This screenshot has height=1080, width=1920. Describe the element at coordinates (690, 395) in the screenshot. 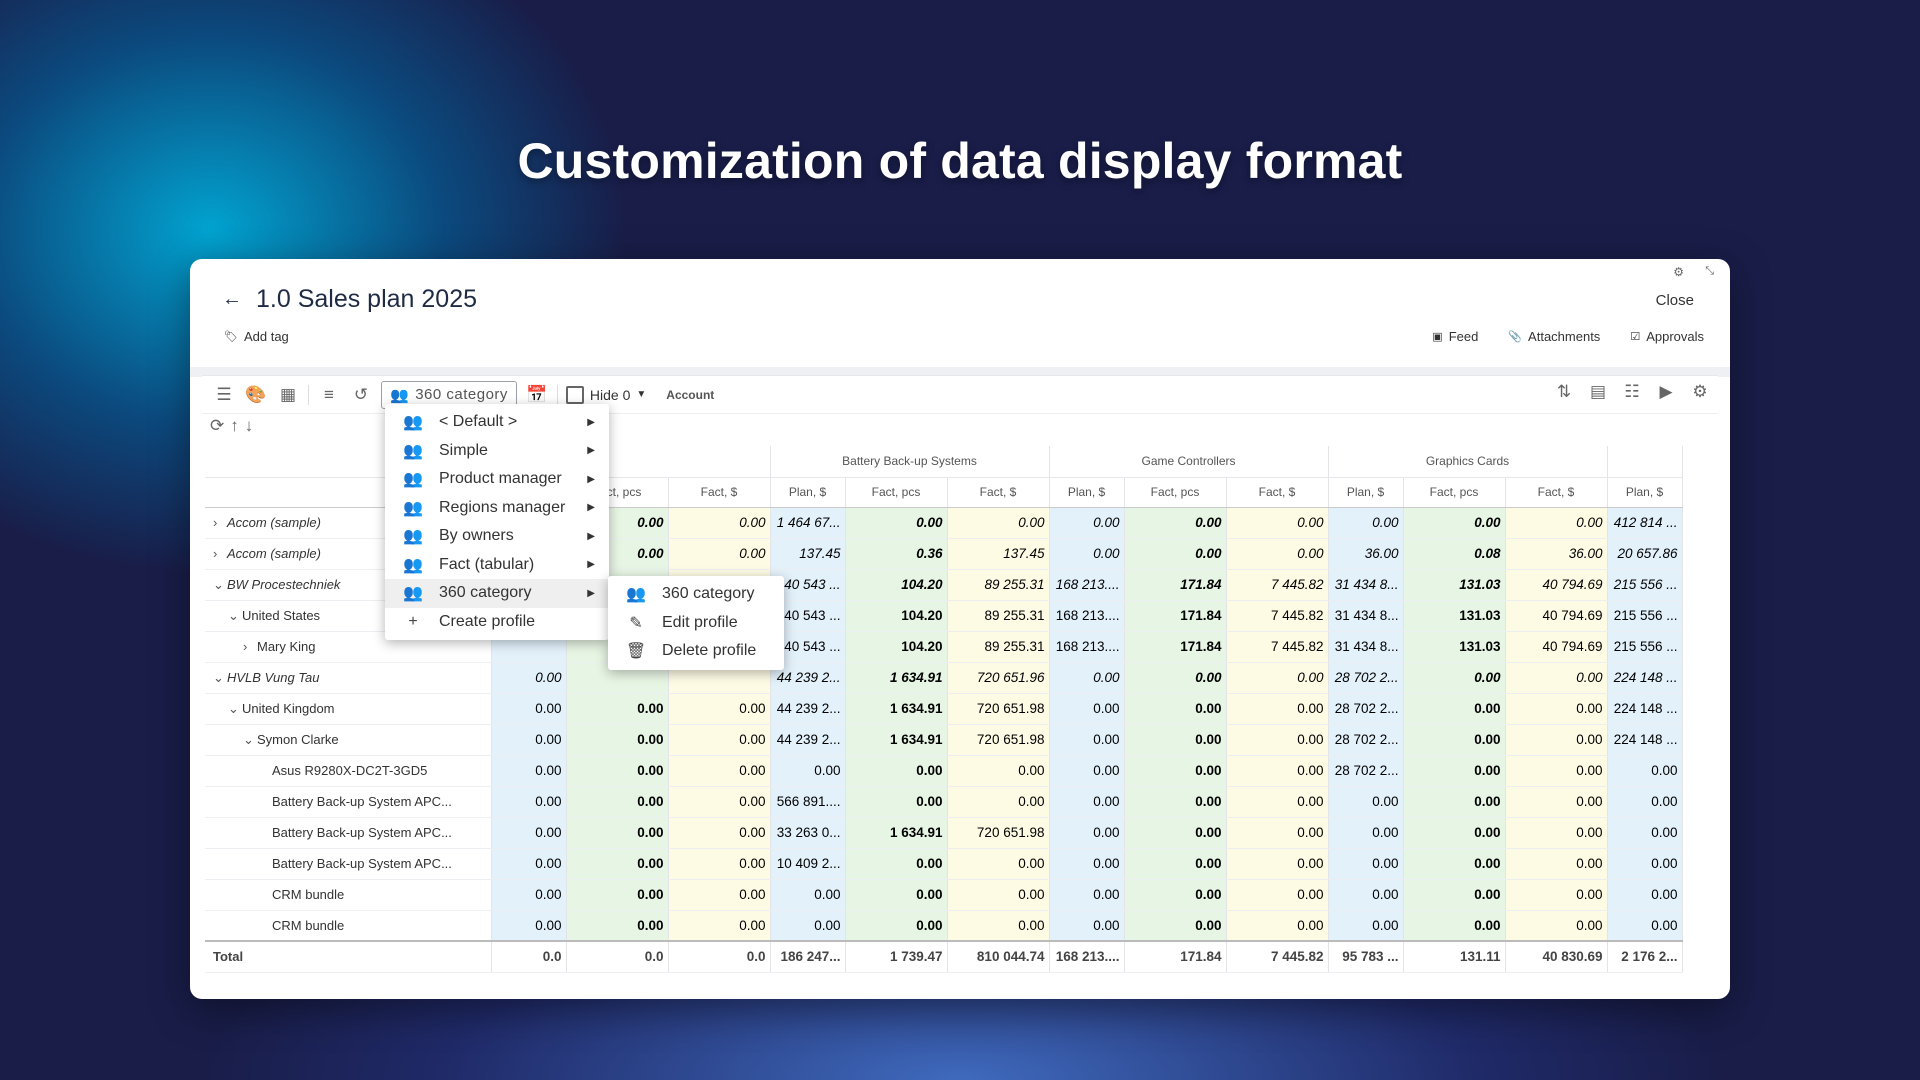

I see `account-label: Account` at that location.